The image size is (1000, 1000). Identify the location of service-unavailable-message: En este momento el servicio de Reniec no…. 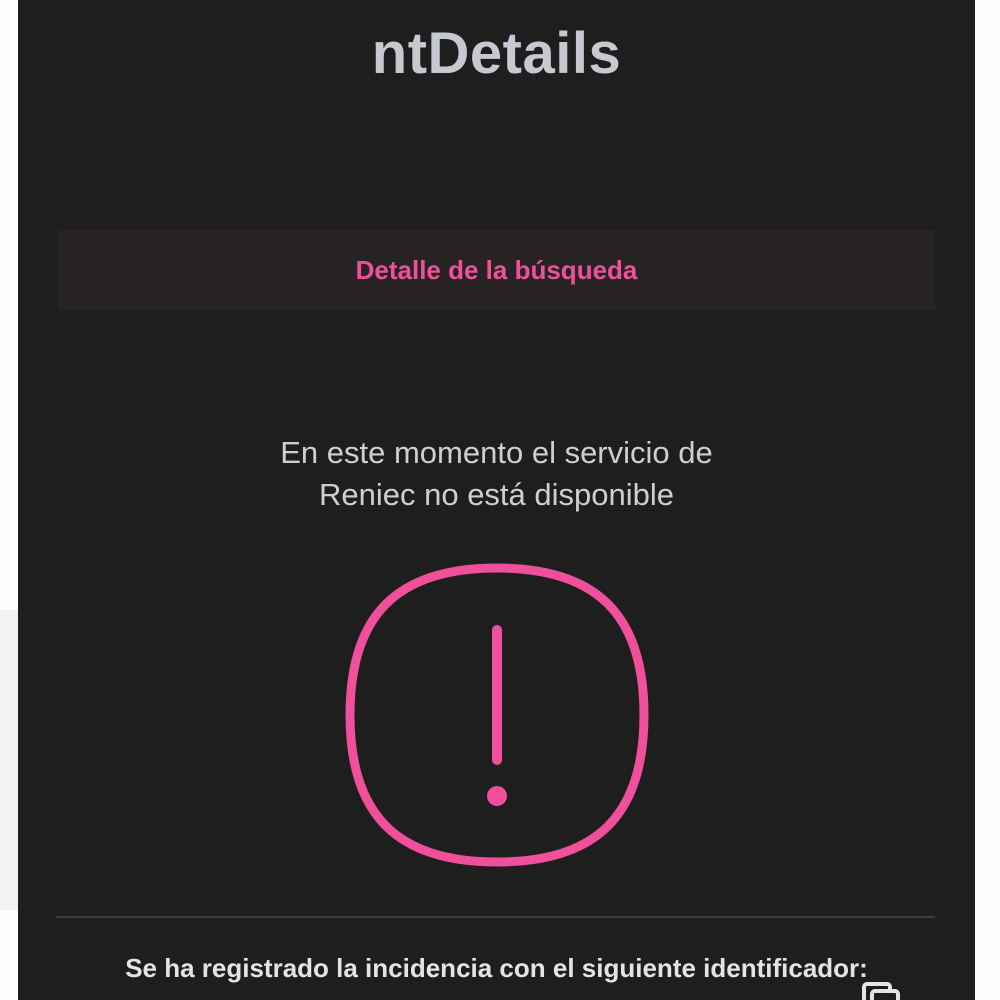
(496, 474).